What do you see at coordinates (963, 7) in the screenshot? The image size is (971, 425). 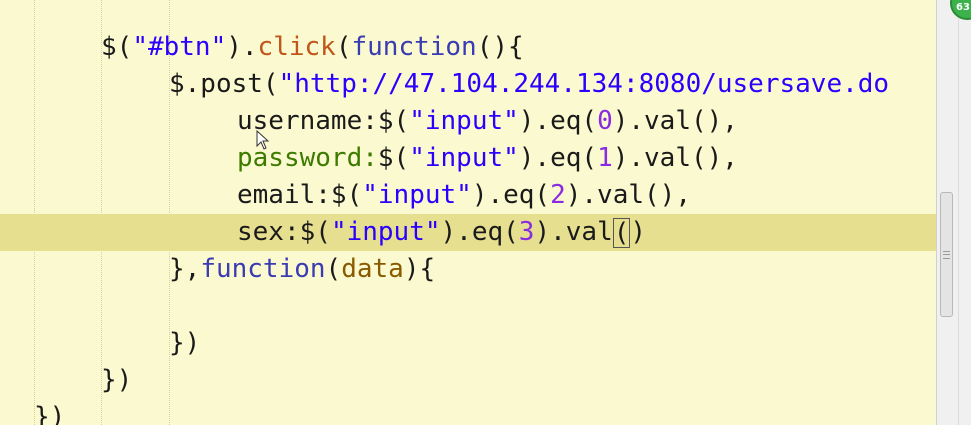 I see `status-badge-count: 63` at bounding box center [963, 7].